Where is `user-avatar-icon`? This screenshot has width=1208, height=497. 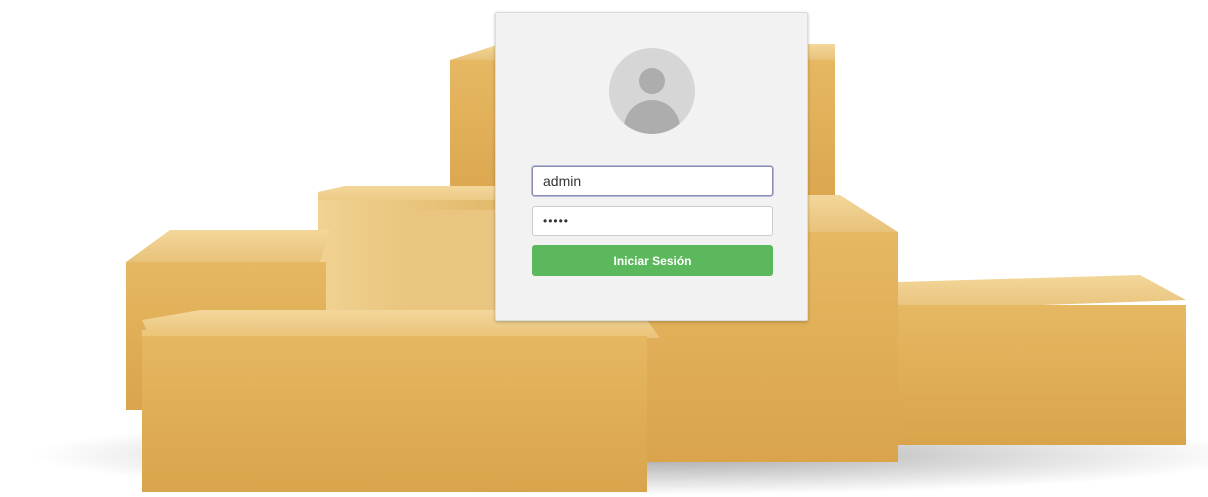
user-avatar-icon is located at coordinates (652, 91).